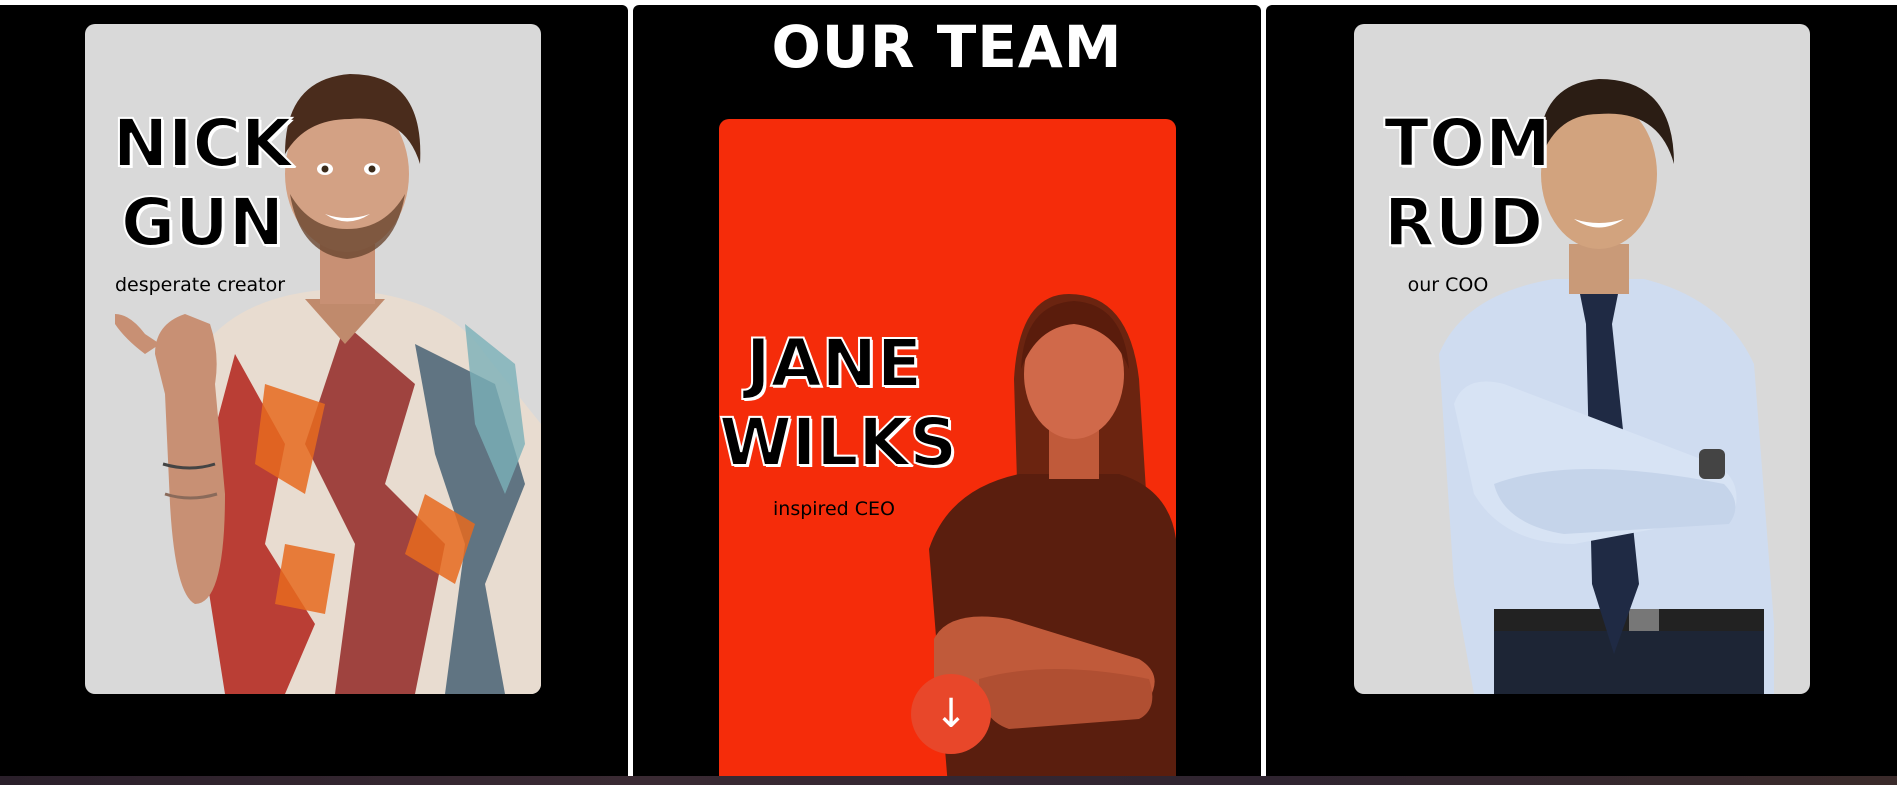 The image size is (1897, 785). Describe the element at coordinates (1467, 143) in the screenshot. I see `member-first-name: TOM` at that location.